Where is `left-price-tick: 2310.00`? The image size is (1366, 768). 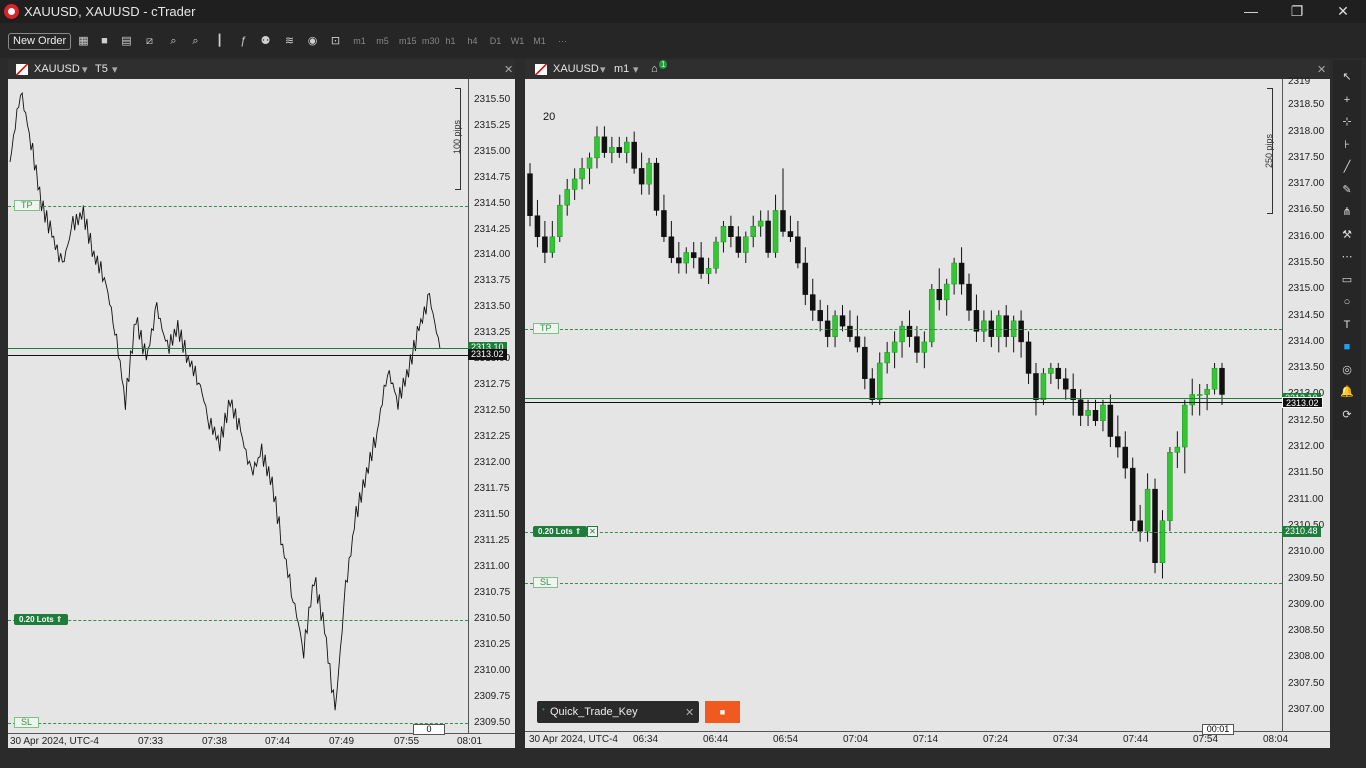 left-price-tick: 2310.00 is located at coordinates (492, 670).